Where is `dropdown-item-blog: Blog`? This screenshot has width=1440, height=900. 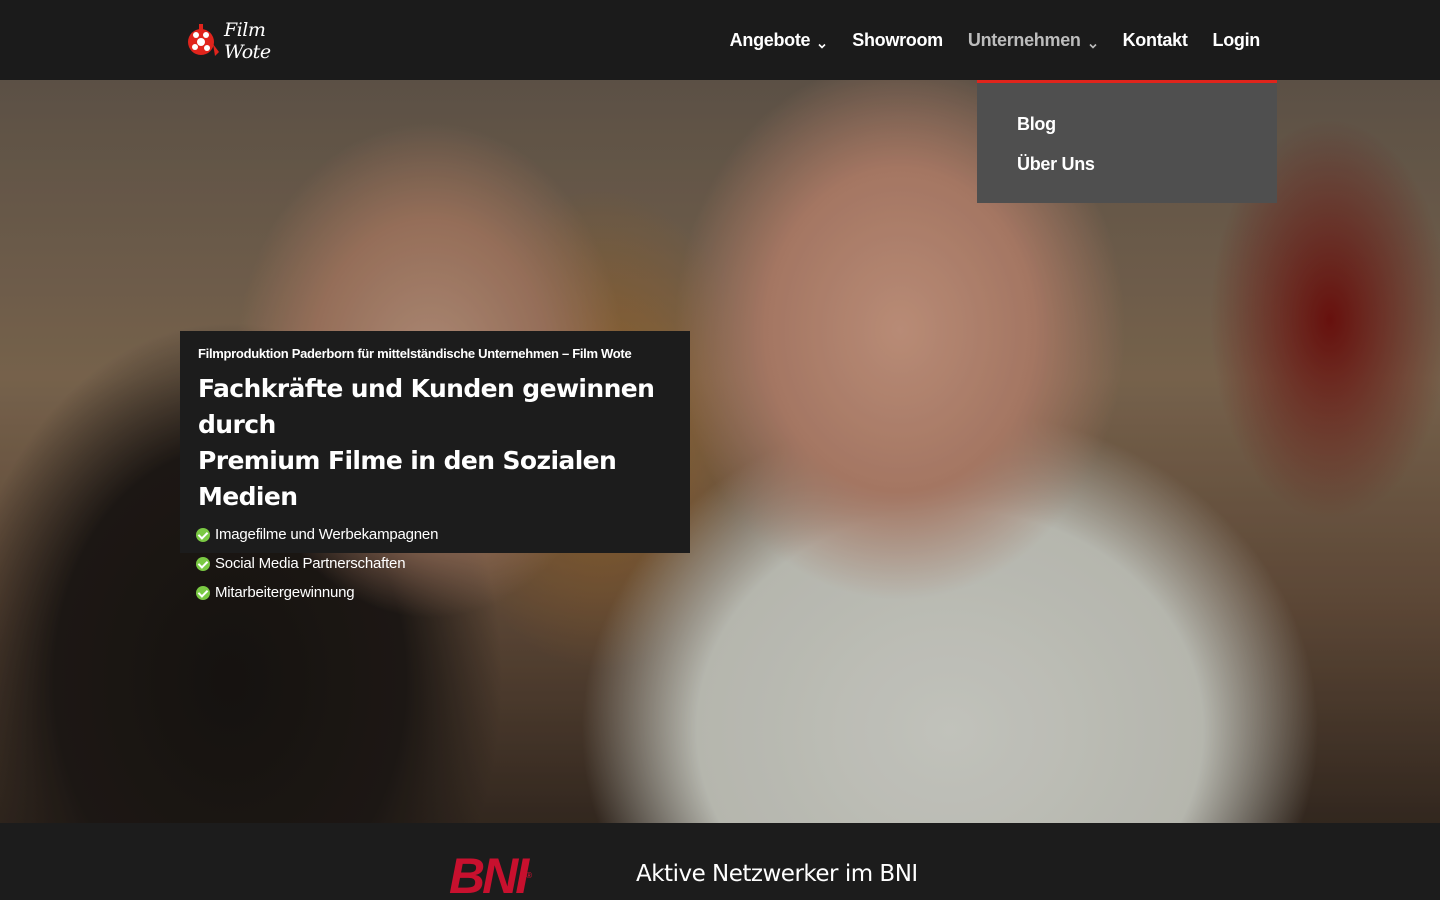
dropdown-item-blog: Blog is located at coordinates (1127, 133).